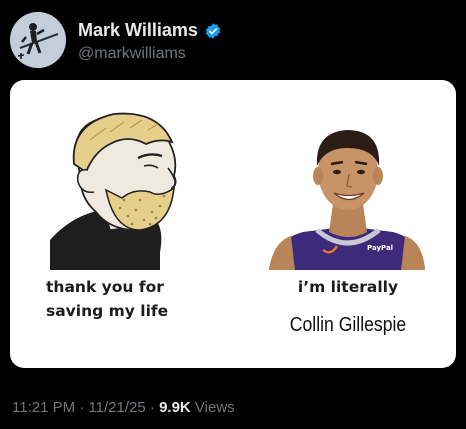 The height and width of the screenshot is (429, 466). I want to click on tweet-header: Mark Williams @markwilliams, so click(233, 40).